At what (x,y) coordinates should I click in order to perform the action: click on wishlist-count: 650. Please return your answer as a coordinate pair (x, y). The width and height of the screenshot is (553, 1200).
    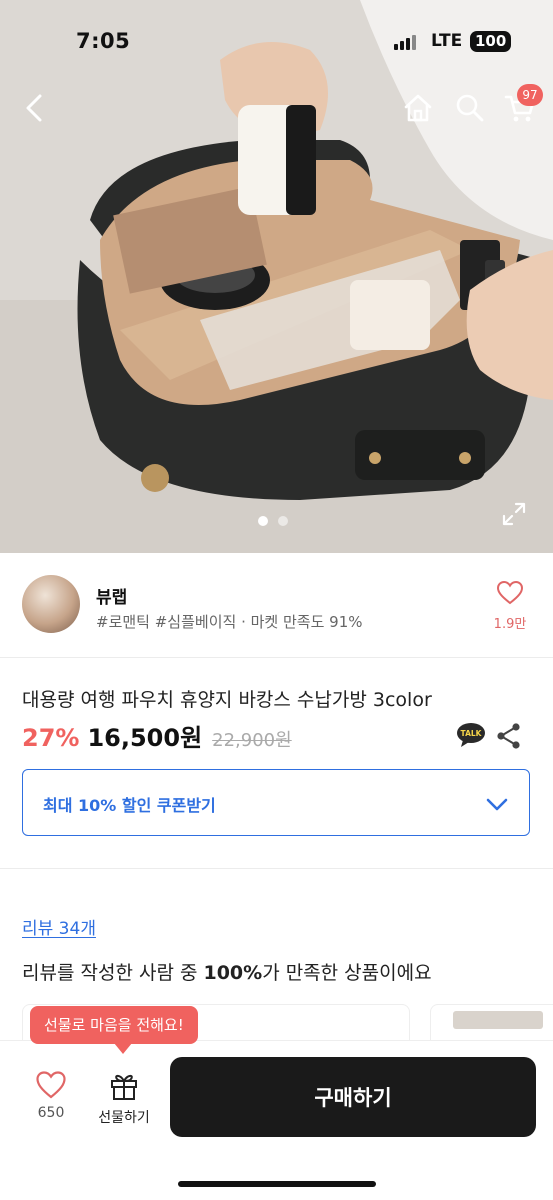
    Looking at the image, I should click on (51, 1113).